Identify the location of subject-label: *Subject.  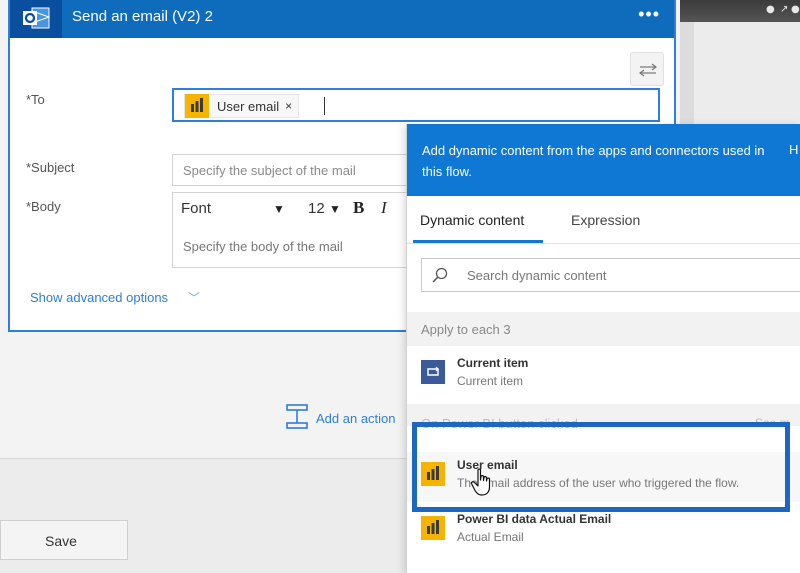
(50, 167).